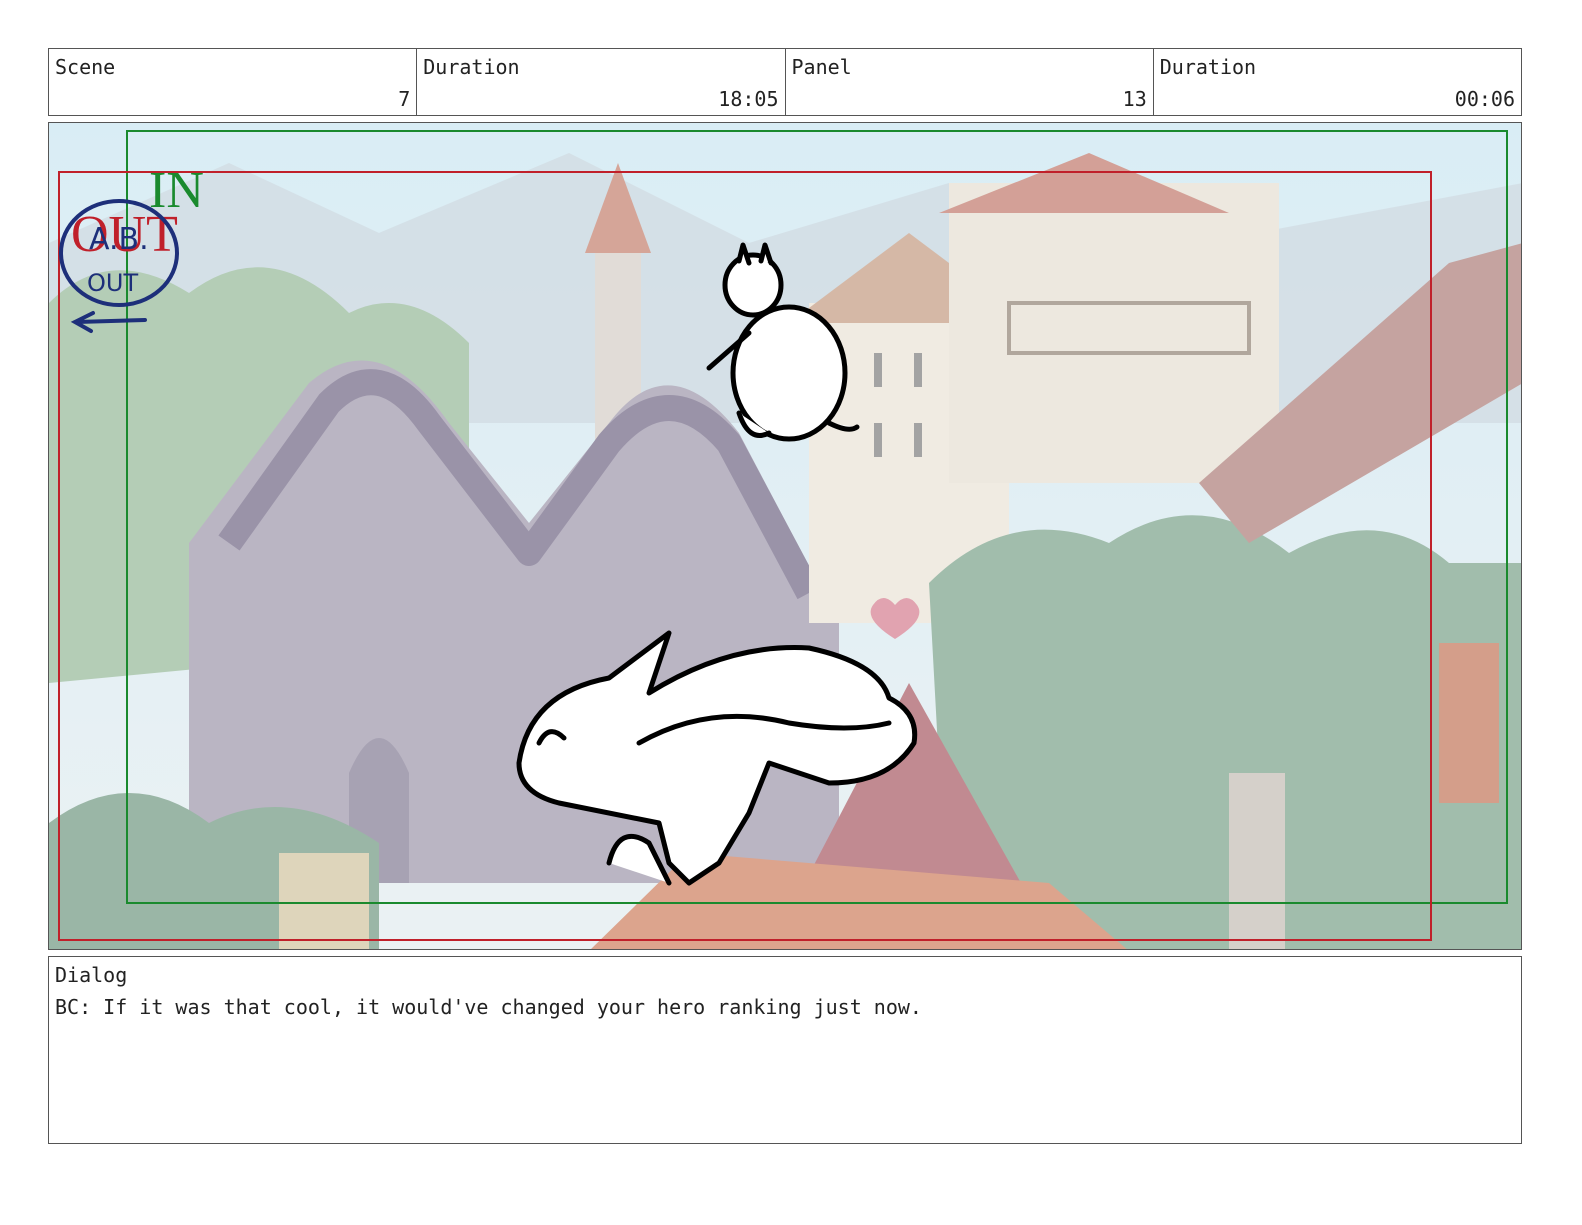 This screenshot has width=1582, height=1225. What do you see at coordinates (91, 975) in the screenshot?
I see `dialog-label: Dialog` at bounding box center [91, 975].